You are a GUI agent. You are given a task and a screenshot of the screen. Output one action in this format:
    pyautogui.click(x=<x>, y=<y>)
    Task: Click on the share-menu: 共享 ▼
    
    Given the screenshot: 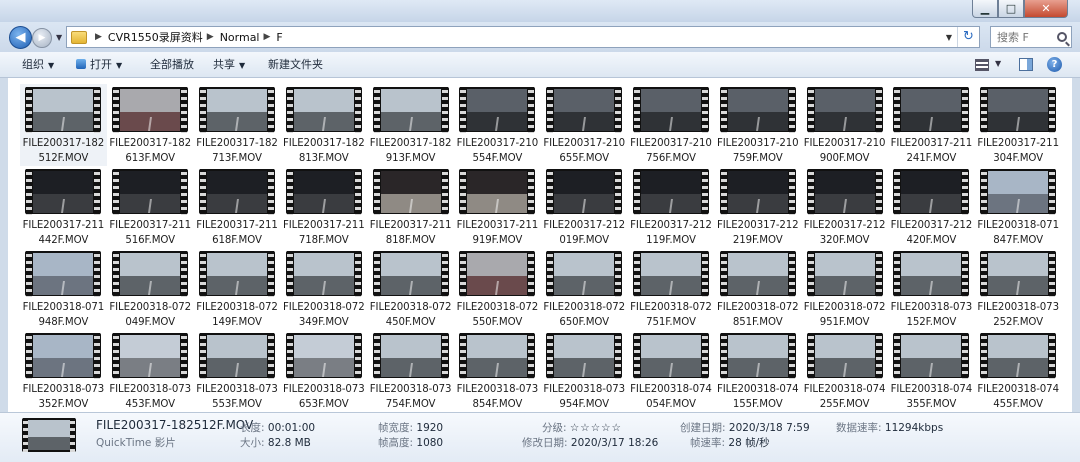 What is the action you would take?
    pyautogui.click(x=229, y=65)
    